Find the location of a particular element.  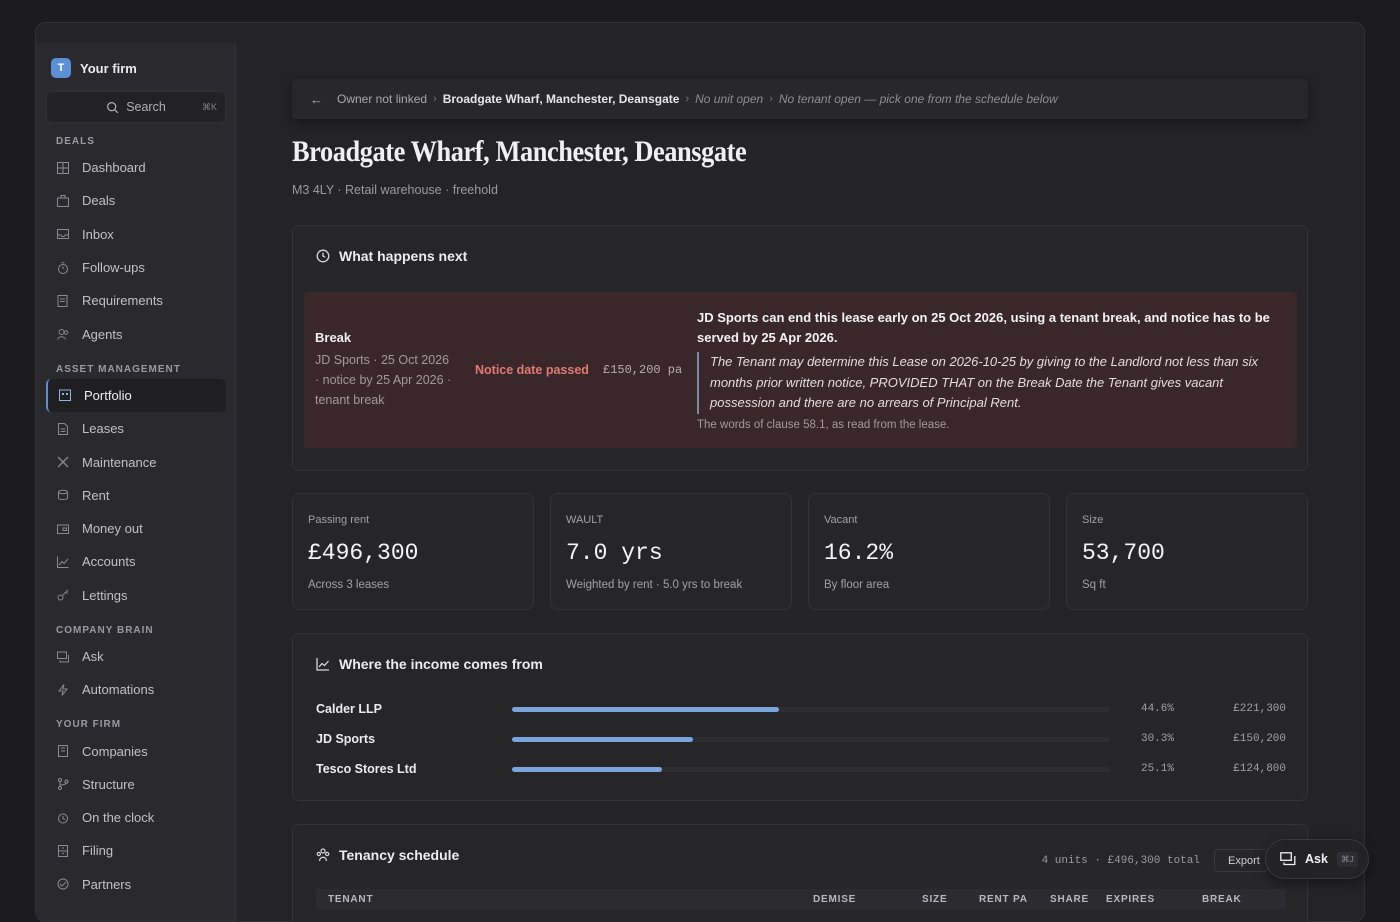

office-icon is located at coordinates (63, 751).